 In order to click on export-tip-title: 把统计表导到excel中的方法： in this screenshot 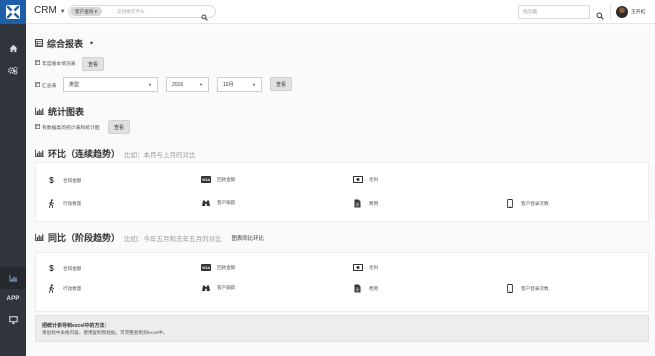, I will do `click(76, 326)`.